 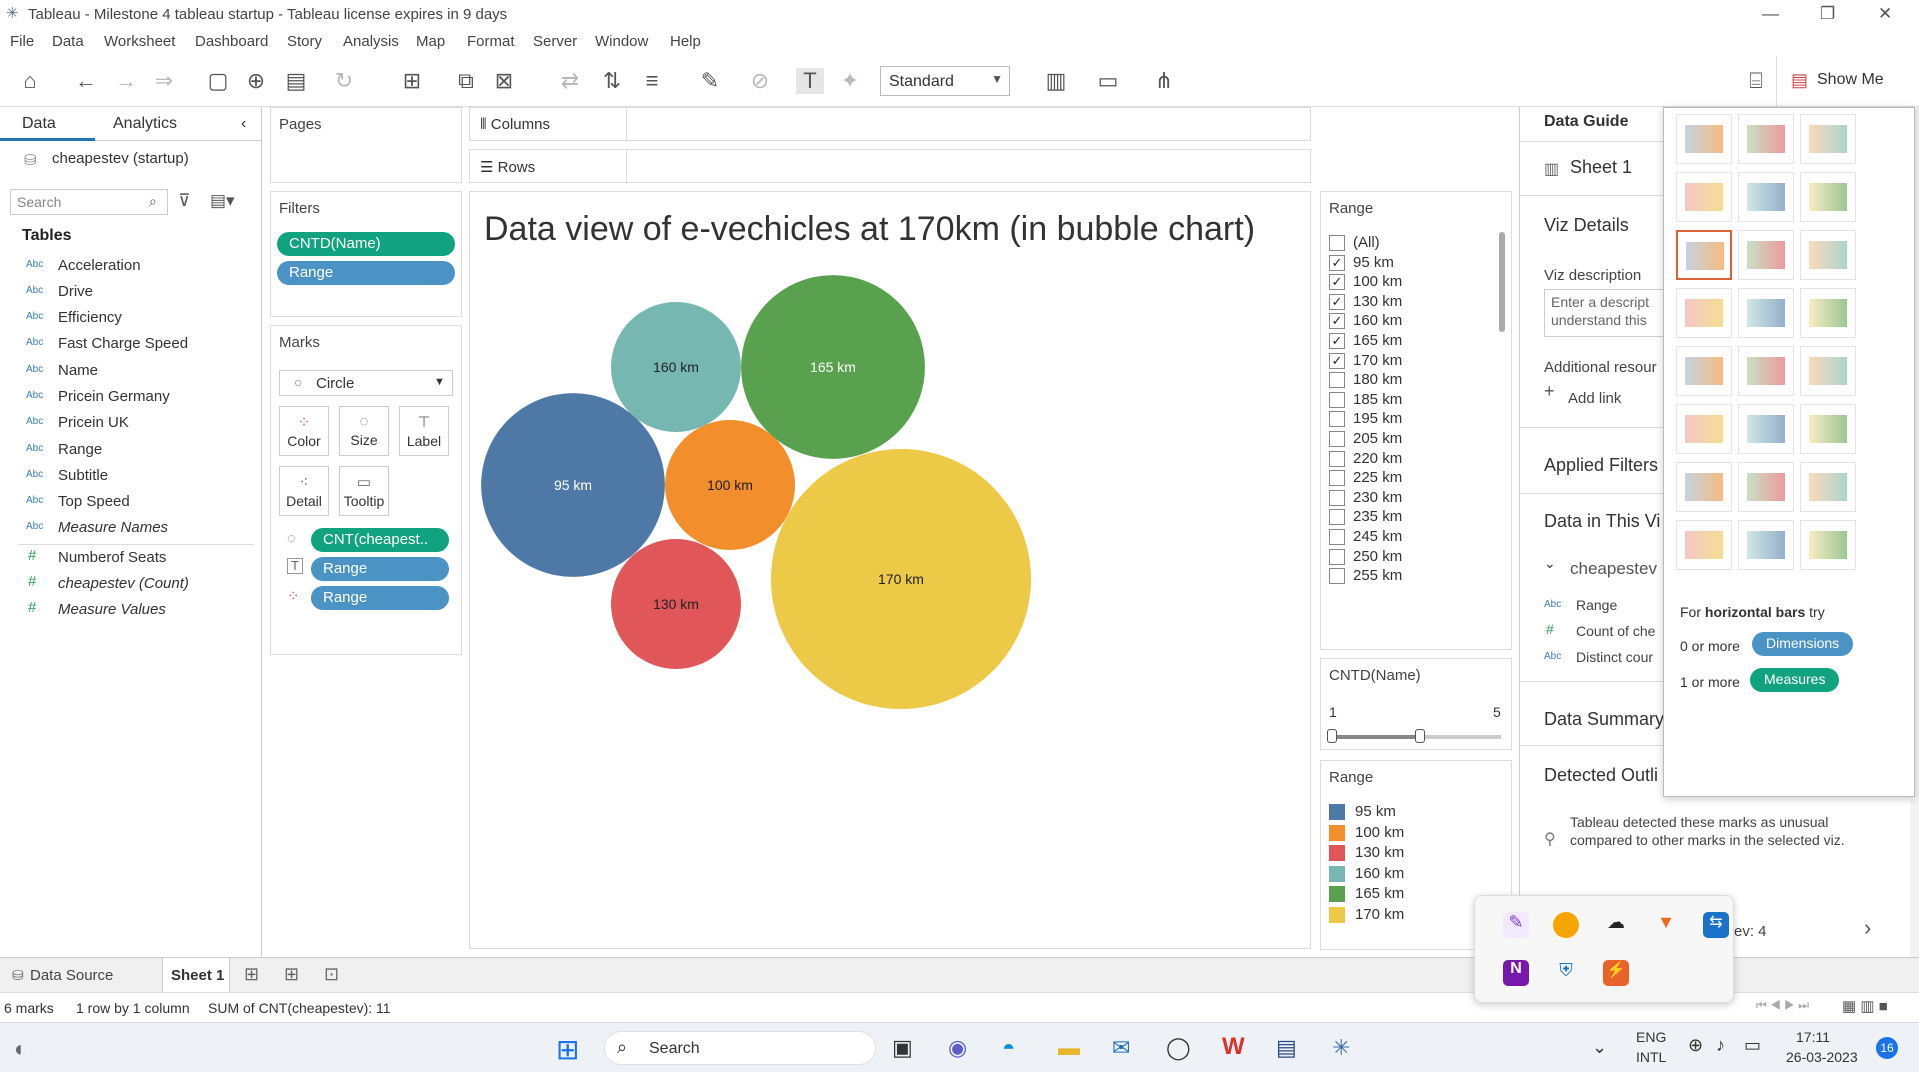 I want to click on filter-icon: ⊽, so click(x=184, y=201).